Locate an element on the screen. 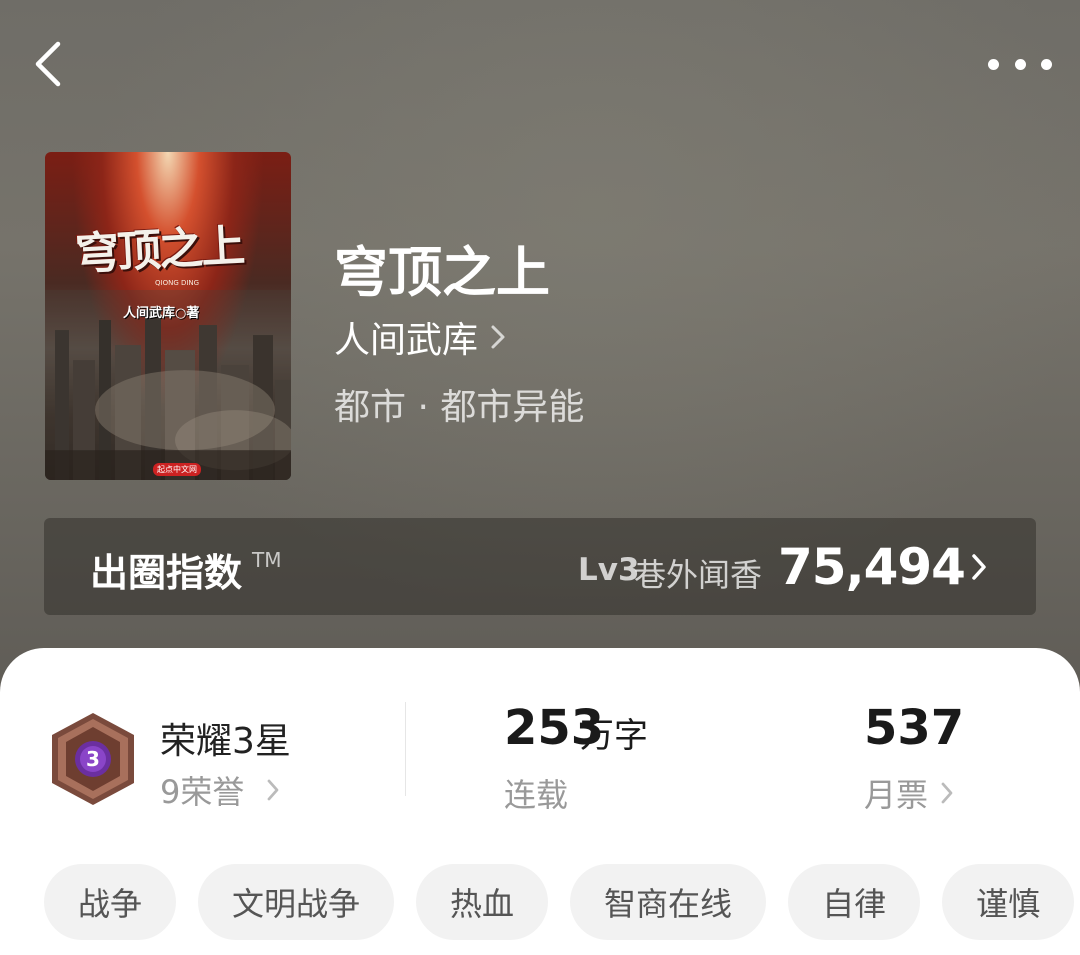  author-name: 人间武库 is located at coordinates (406, 340).